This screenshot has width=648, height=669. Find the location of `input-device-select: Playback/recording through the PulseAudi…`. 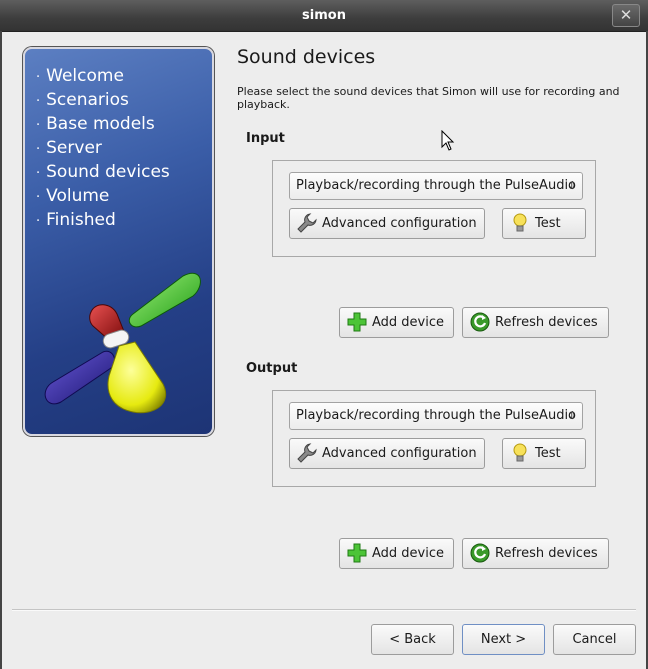

input-device-select: Playback/recording through the PulseAudi… is located at coordinates (436, 186).